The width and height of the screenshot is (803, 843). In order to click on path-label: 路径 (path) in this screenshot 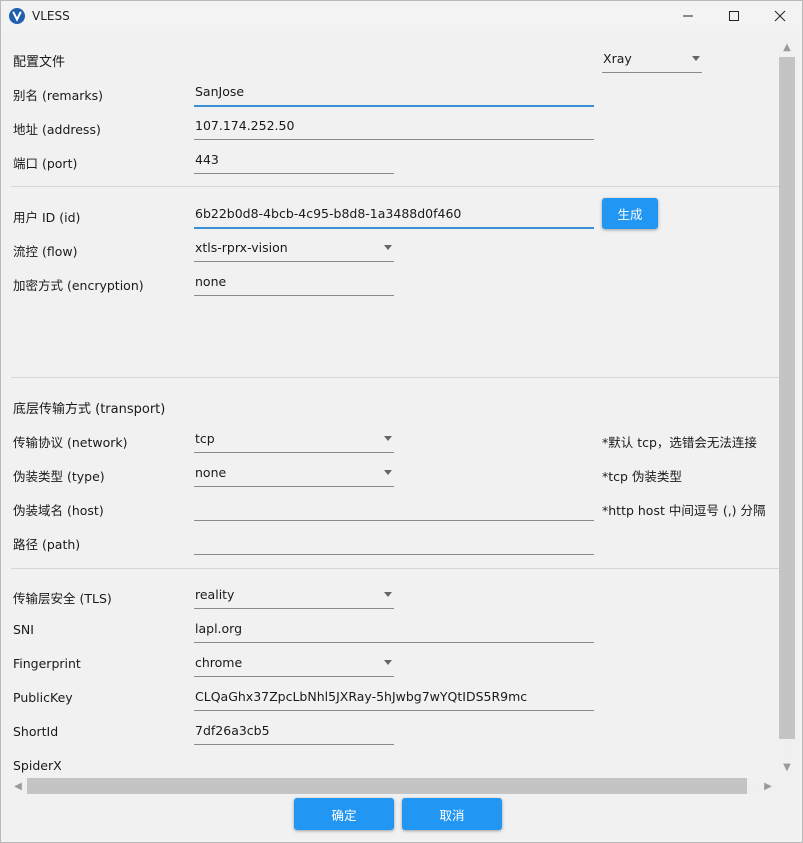, I will do `click(47, 544)`.